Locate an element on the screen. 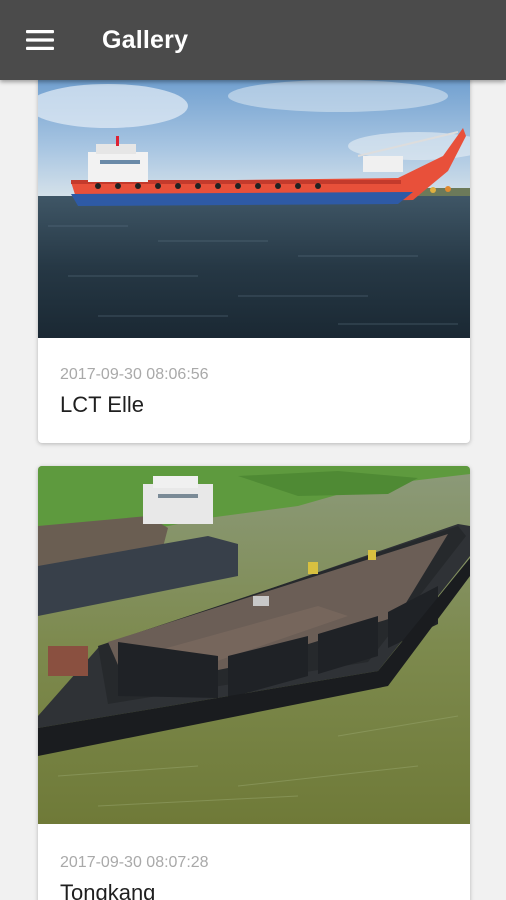  menu-button is located at coordinates (40, 40).